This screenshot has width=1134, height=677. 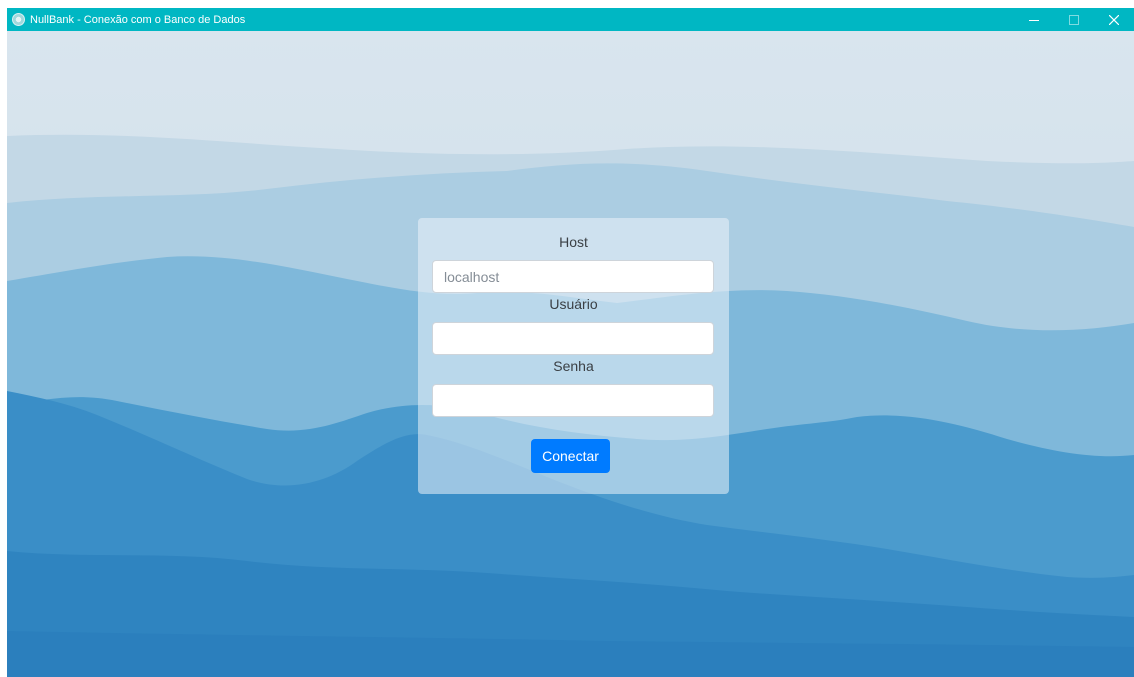 What do you see at coordinates (573, 400) in the screenshot?
I see `password-input` at bounding box center [573, 400].